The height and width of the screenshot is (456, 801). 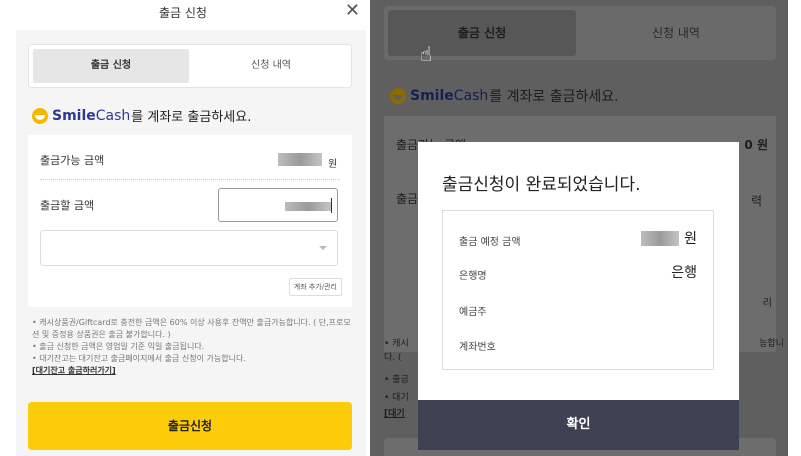 What do you see at coordinates (352, 11) in the screenshot?
I see `close-icon: ✕` at bounding box center [352, 11].